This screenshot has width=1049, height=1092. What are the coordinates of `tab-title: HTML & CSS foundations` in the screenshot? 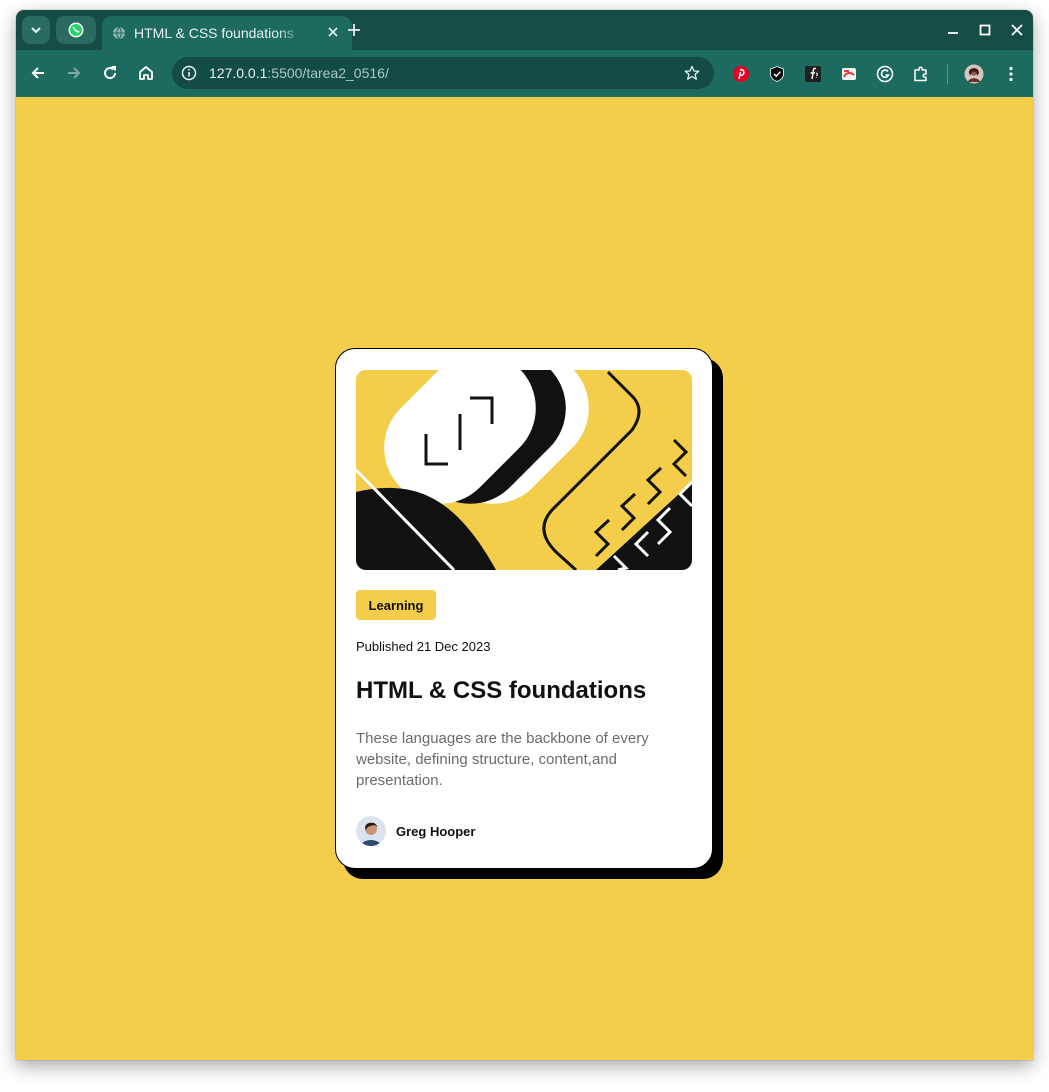 It's located at (214, 33).